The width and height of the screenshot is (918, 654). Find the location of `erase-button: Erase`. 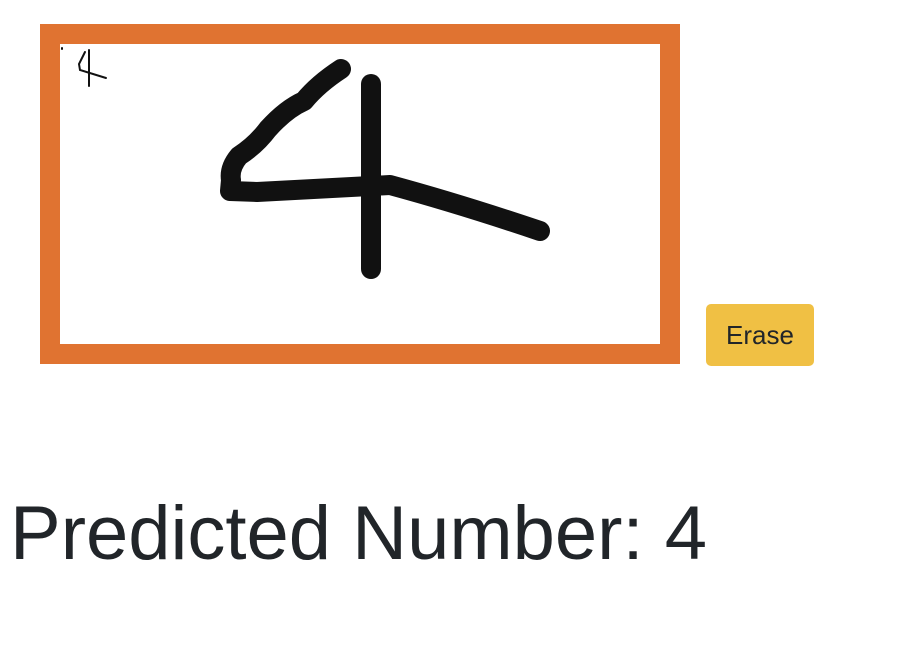

erase-button: Erase is located at coordinates (760, 335).